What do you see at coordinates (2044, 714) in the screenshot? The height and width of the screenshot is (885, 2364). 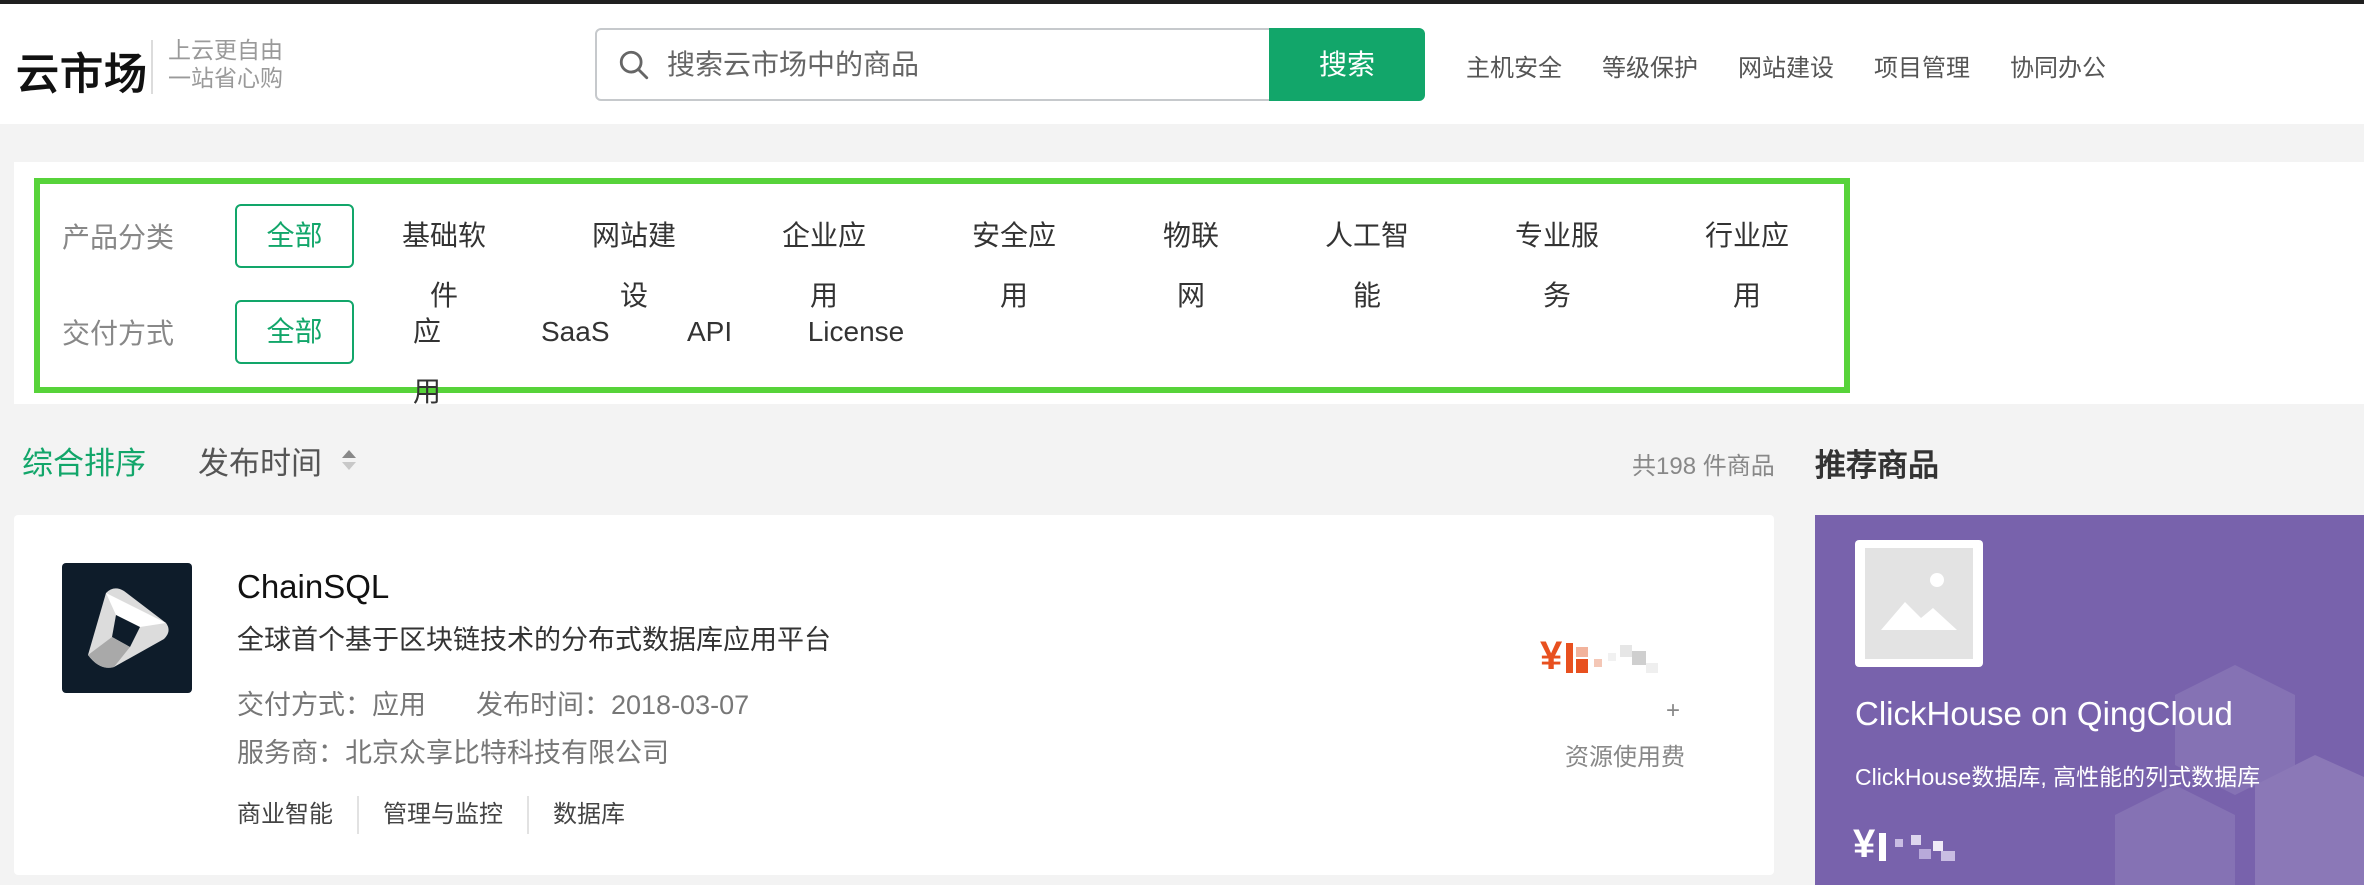 I see `recommended-name: ClickHouse on QingCloud` at bounding box center [2044, 714].